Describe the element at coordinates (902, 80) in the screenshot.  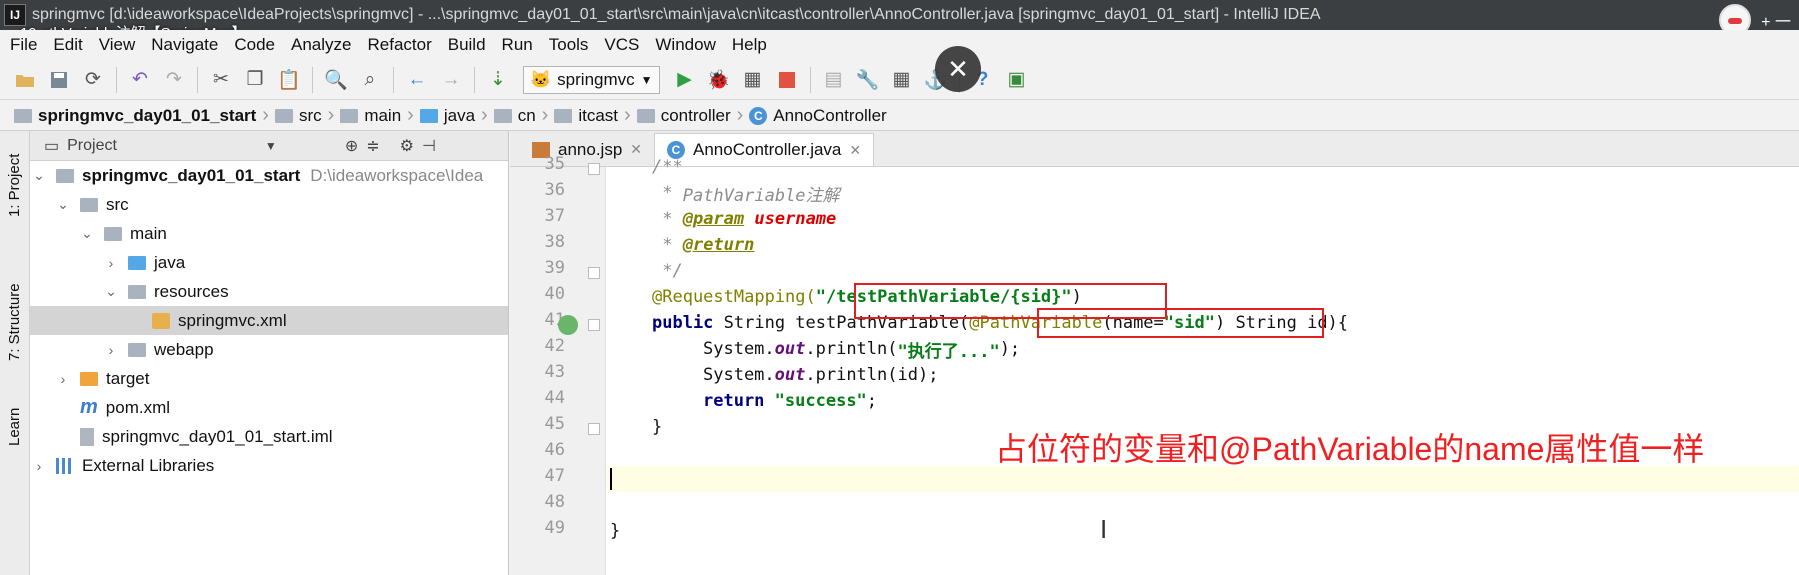
I see `project-structure-icon: ▦` at that location.